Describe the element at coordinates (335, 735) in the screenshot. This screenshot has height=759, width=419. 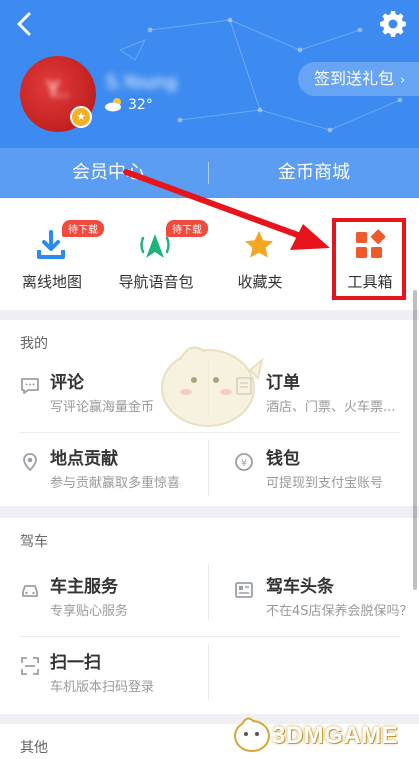
I see `watermark-text: 3DMGAME` at that location.